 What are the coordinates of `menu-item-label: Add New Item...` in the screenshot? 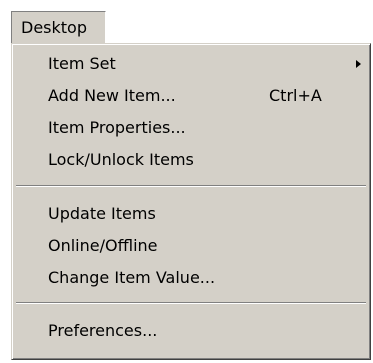 It's located at (112, 95).